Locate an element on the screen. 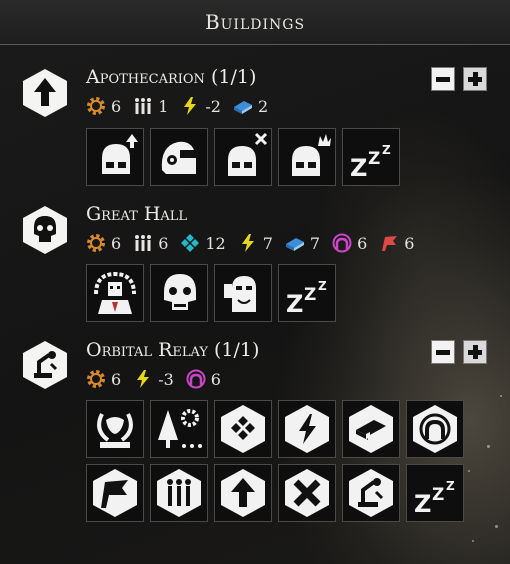  action-servitor-skull is located at coordinates (179, 293).